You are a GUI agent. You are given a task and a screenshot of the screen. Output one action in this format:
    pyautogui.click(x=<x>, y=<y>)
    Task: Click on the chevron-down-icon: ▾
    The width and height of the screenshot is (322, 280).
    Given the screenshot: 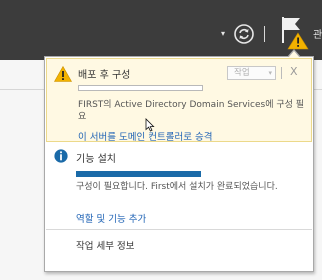 What is the action you would take?
    pyautogui.click(x=270, y=73)
    